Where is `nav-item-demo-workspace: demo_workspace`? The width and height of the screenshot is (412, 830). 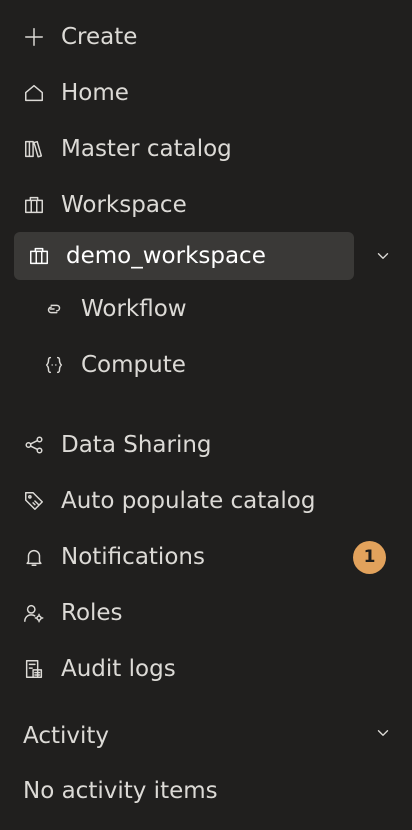 nav-item-demo-workspace: demo_workspace is located at coordinates (184, 256).